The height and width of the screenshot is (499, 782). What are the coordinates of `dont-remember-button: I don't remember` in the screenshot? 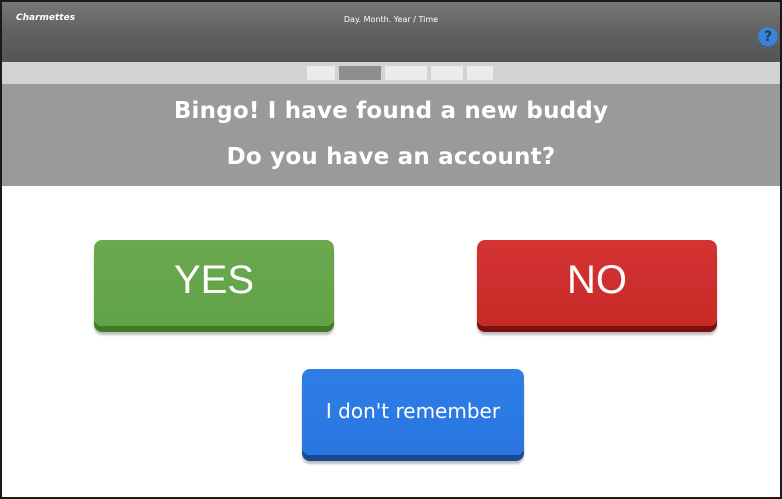 It's located at (413, 412).